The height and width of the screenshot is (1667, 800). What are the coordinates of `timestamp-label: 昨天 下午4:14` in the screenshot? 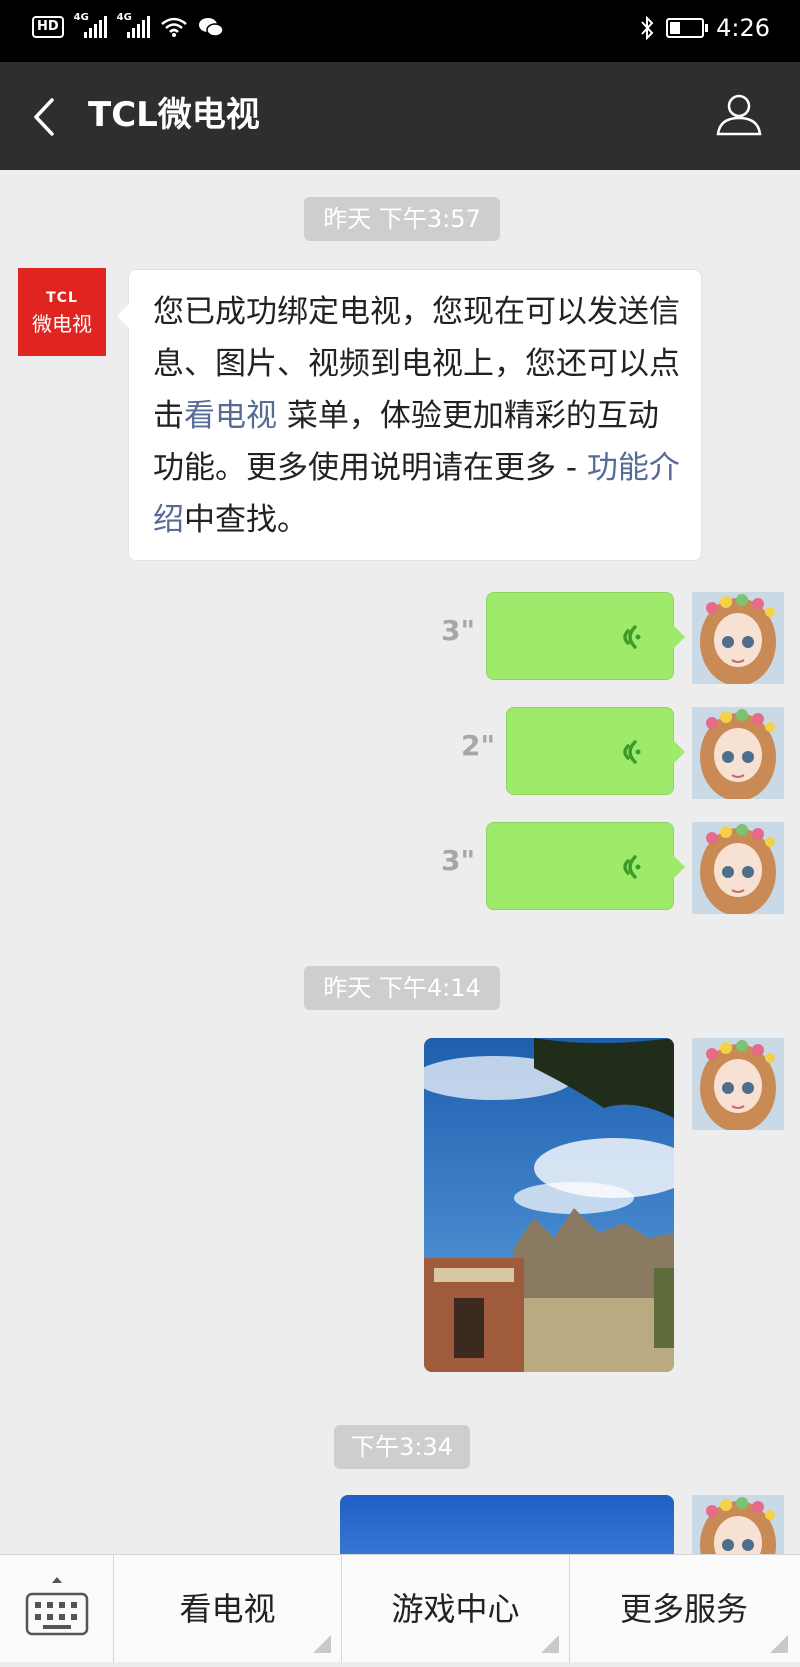 It's located at (402, 988).